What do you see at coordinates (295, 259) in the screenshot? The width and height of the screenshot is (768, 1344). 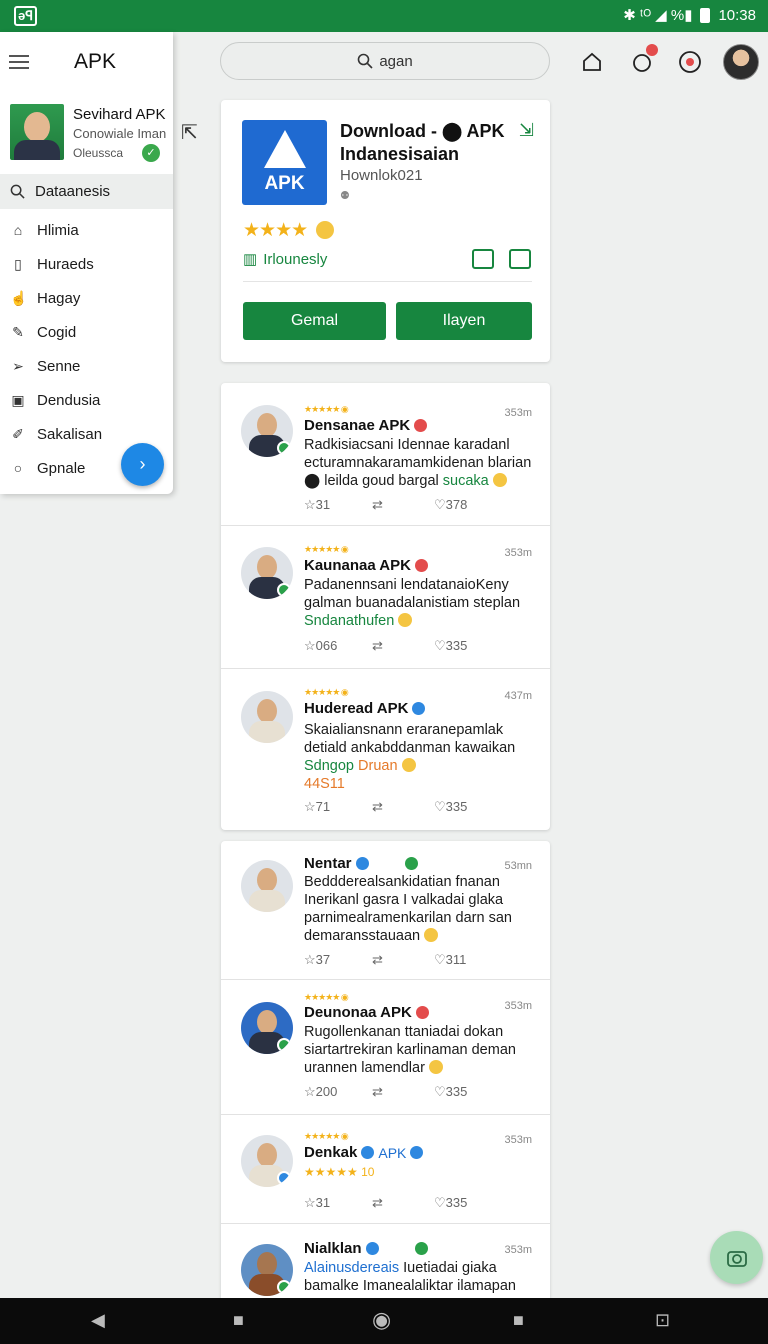 I see `developer-name: Irlounesly` at bounding box center [295, 259].